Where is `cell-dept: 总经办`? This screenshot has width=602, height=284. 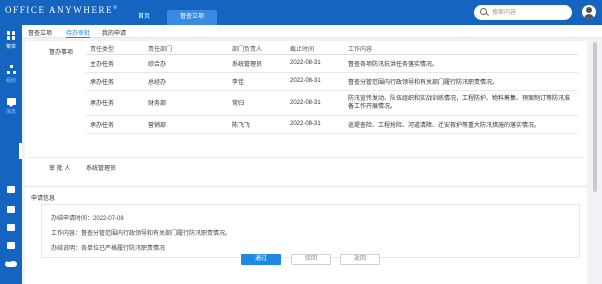
cell-dept: 总经办 is located at coordinates (186, 81).